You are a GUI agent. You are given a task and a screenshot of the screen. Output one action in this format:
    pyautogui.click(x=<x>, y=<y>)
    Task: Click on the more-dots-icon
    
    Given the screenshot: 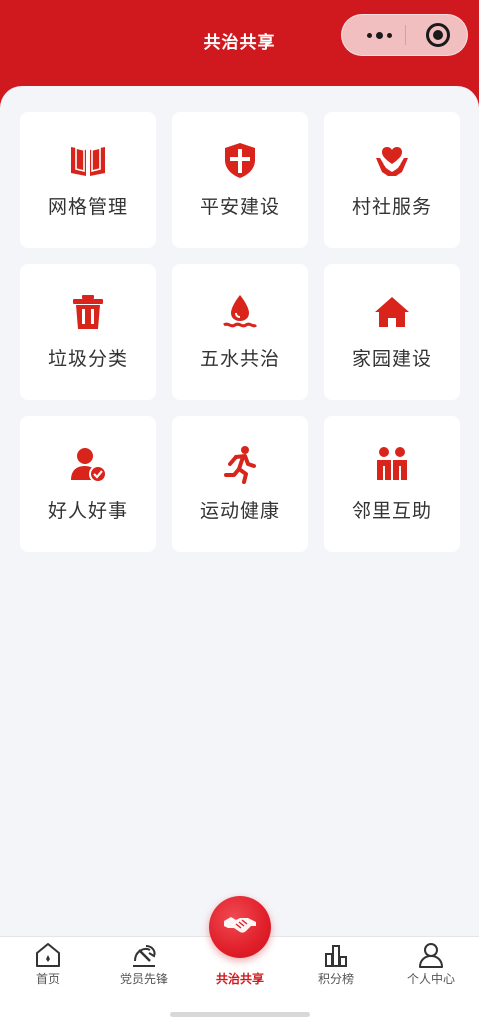 What is the action you would take?
    pyautogui.click(x=379, y=35)
    